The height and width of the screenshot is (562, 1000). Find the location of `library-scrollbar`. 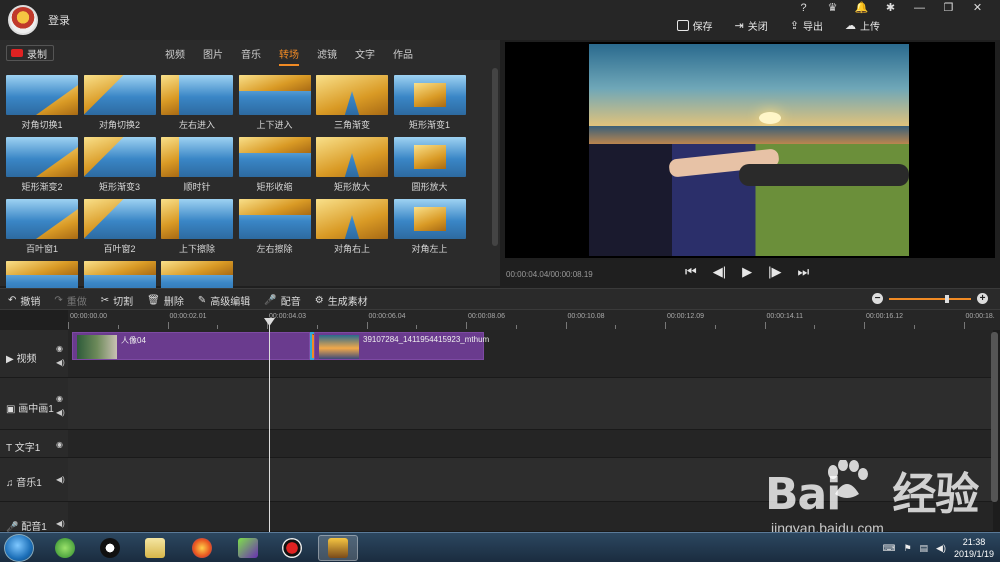

library-scrollbar is located at coordinates (495, 157).